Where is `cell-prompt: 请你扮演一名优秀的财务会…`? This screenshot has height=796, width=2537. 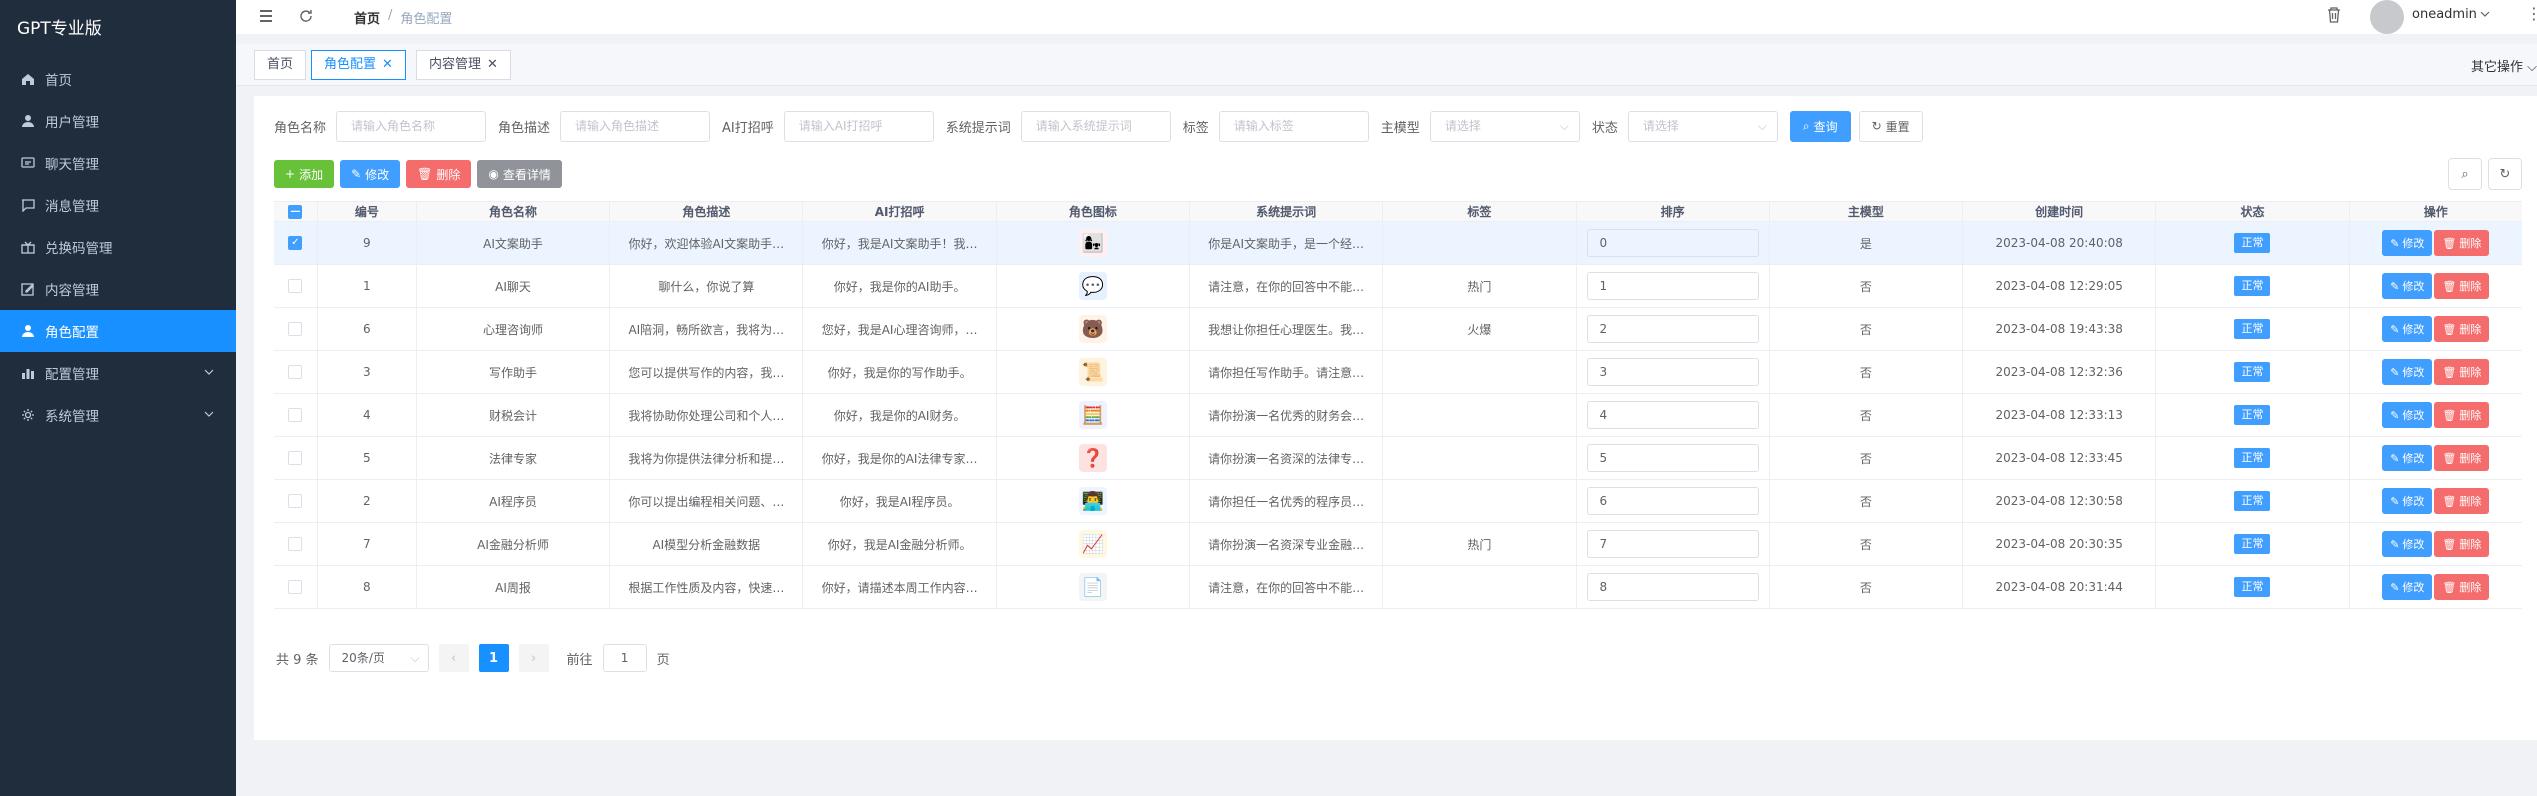
cell-prompt: 请你扮演一名优秀的财务会… is located at coordinates (1287, 415).